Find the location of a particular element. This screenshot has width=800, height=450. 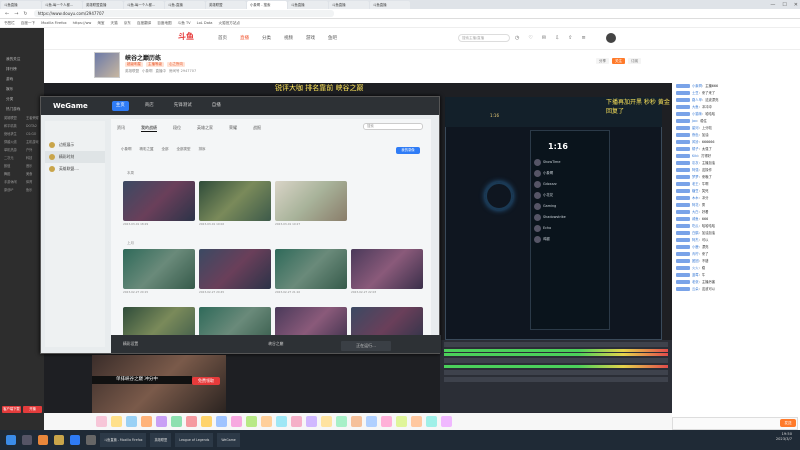

upload-icon: ⇧ is located at coordinates (570, 38).